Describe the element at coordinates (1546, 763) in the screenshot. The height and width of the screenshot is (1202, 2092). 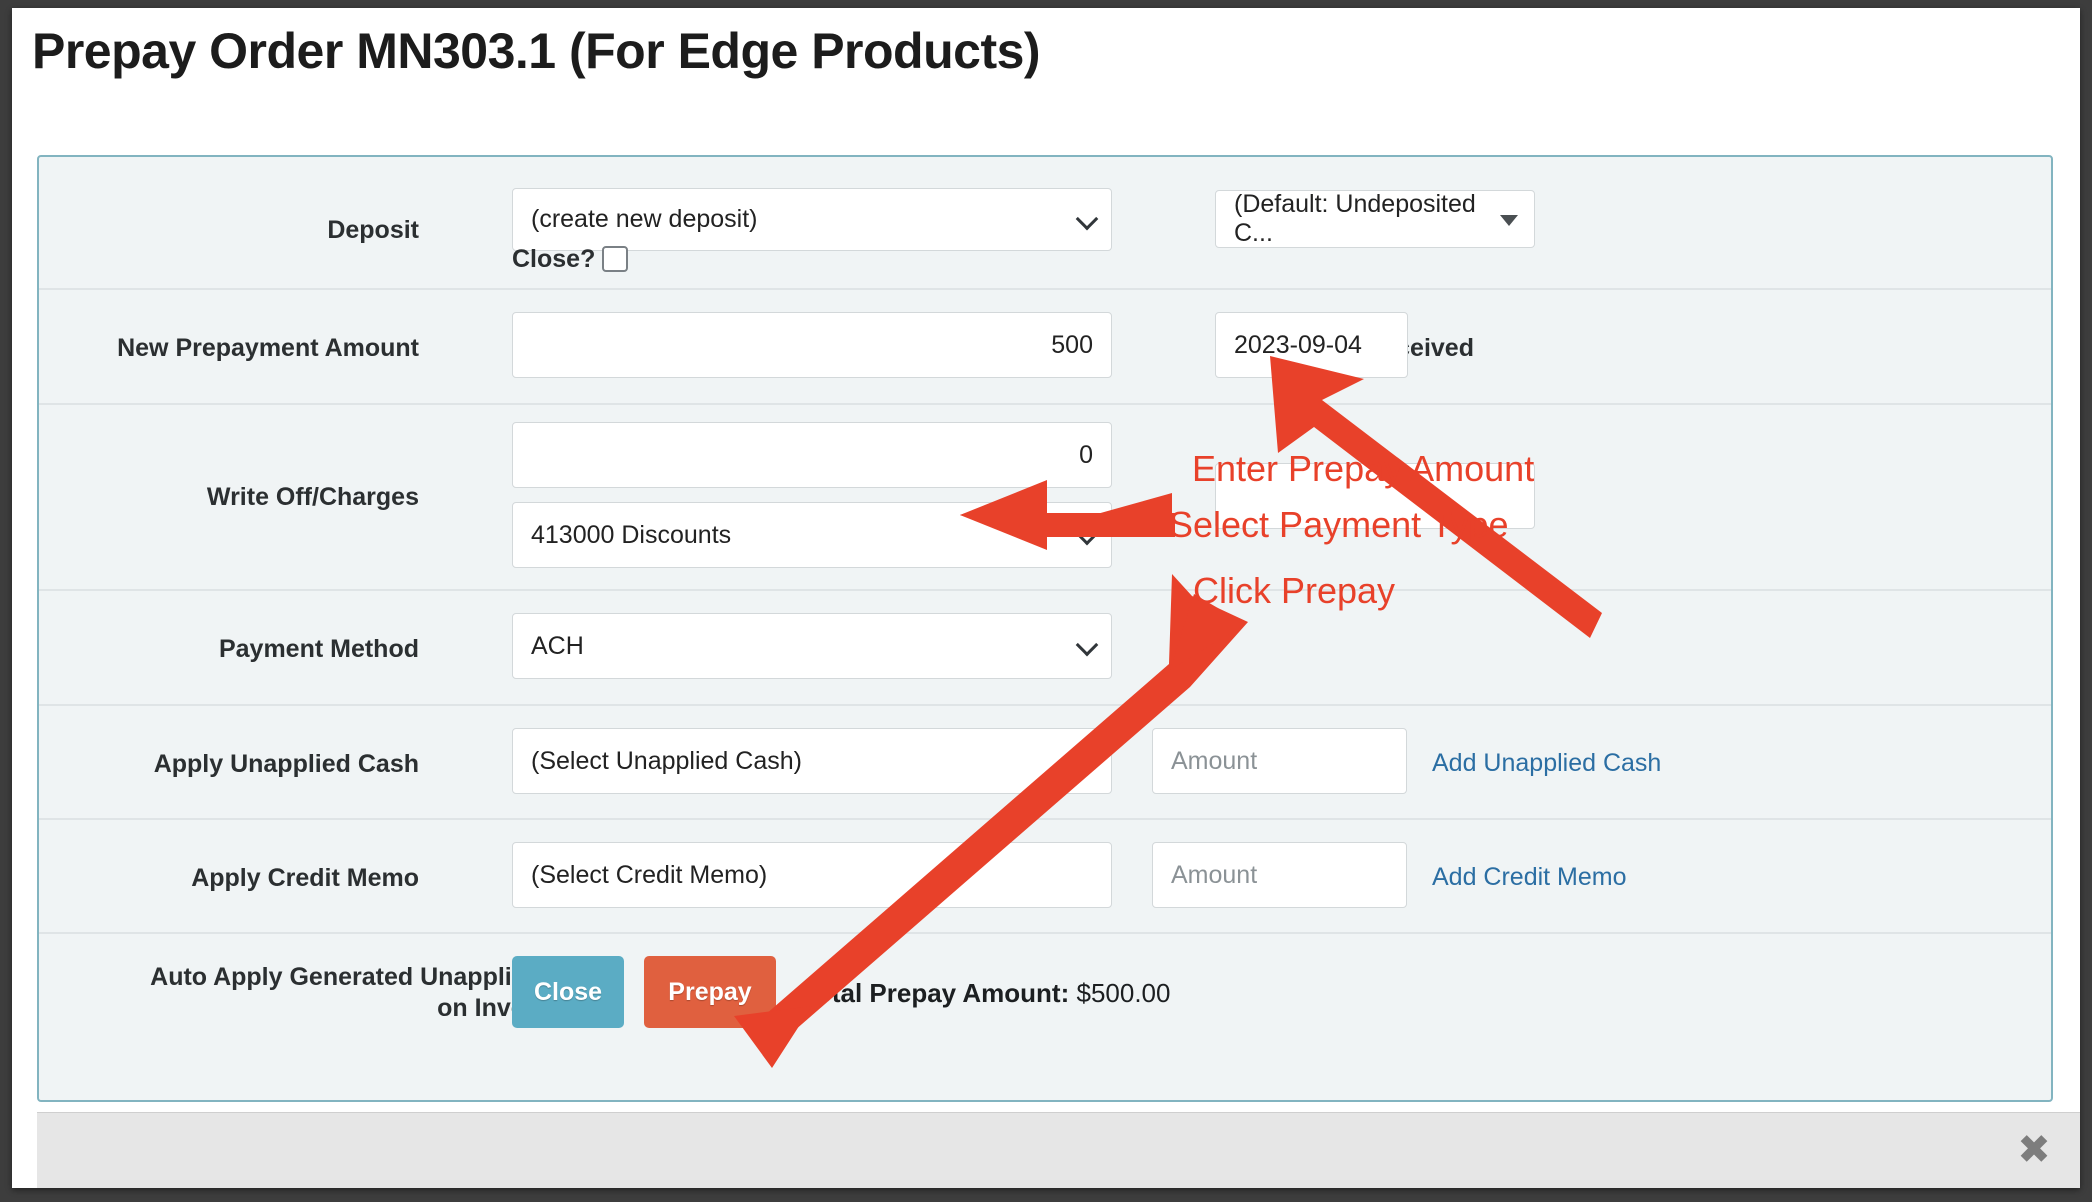
I see `add-unapplied-cash-link: Add Unapplied Cash` at that location.